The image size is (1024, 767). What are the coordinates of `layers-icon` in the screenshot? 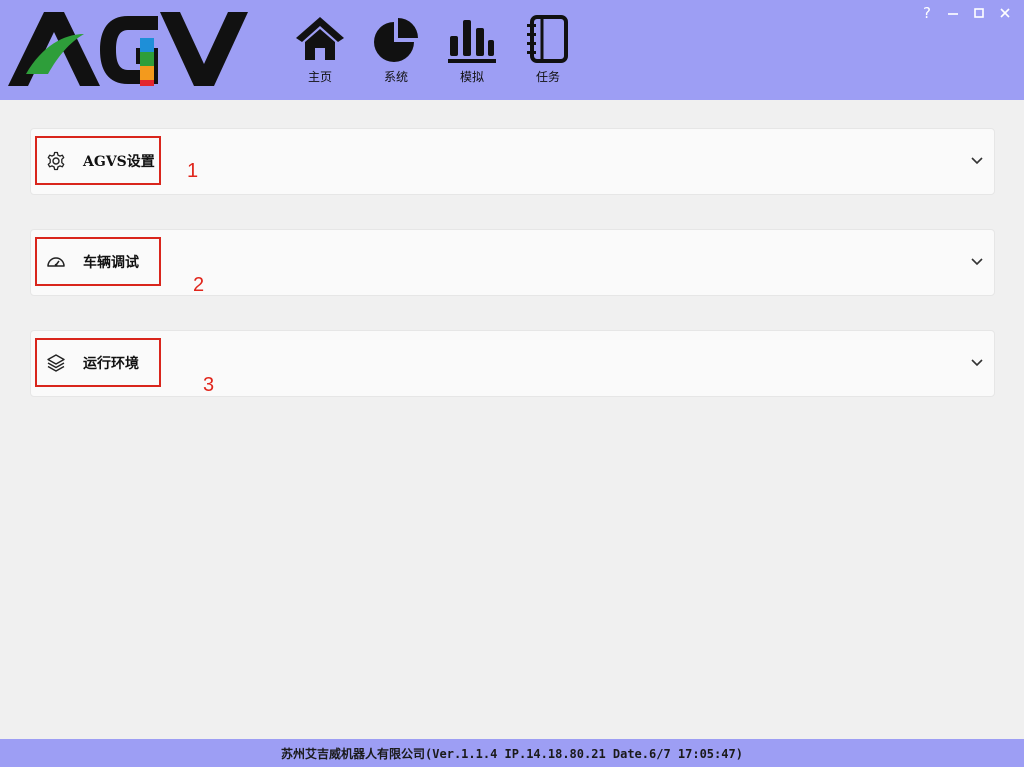 It's located at (56, 363).